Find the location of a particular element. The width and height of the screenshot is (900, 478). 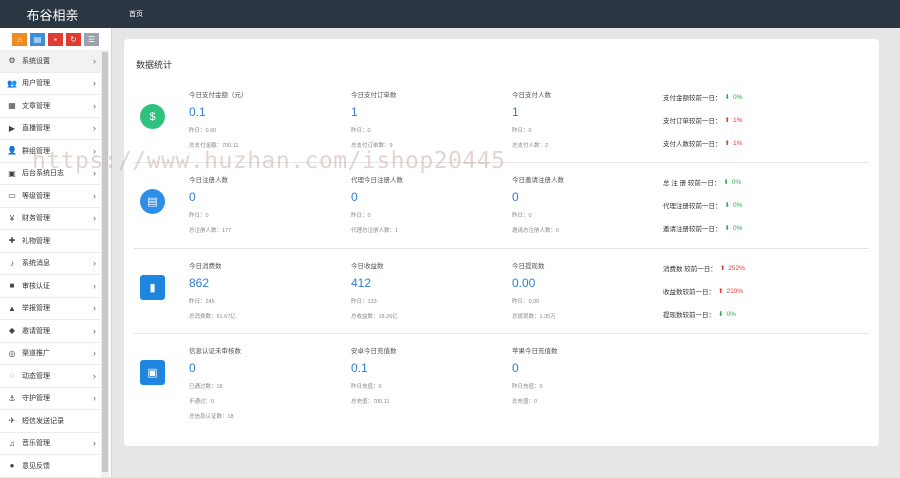

stat-sub: 已通过数：18 is located at coordinates (206, 387).